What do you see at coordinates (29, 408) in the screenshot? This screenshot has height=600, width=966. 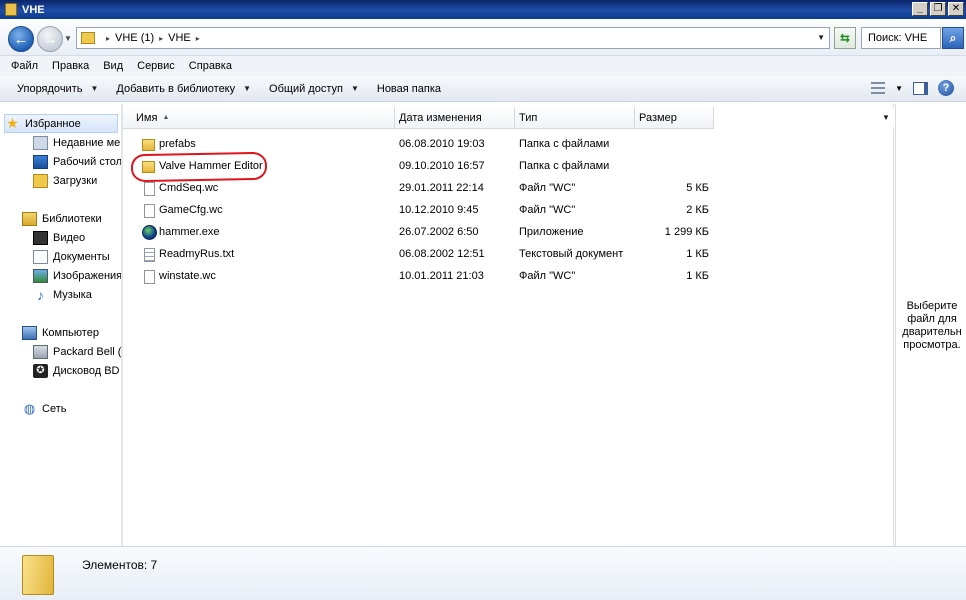 I see `network-globe-icon: ◍` at bounding box center [29, 408].